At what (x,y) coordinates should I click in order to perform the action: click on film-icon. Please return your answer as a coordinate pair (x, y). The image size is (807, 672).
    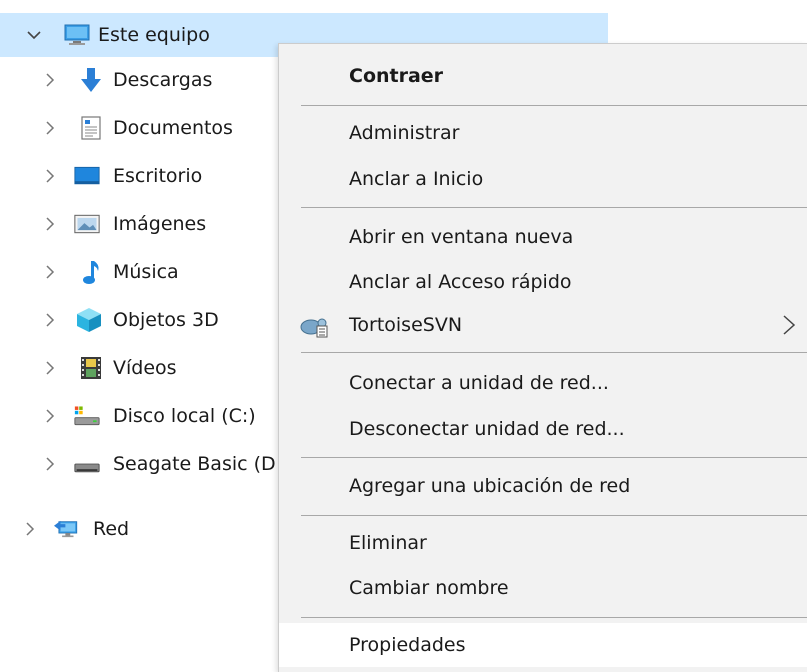
    Looking at the image, I should click on (91, 368).